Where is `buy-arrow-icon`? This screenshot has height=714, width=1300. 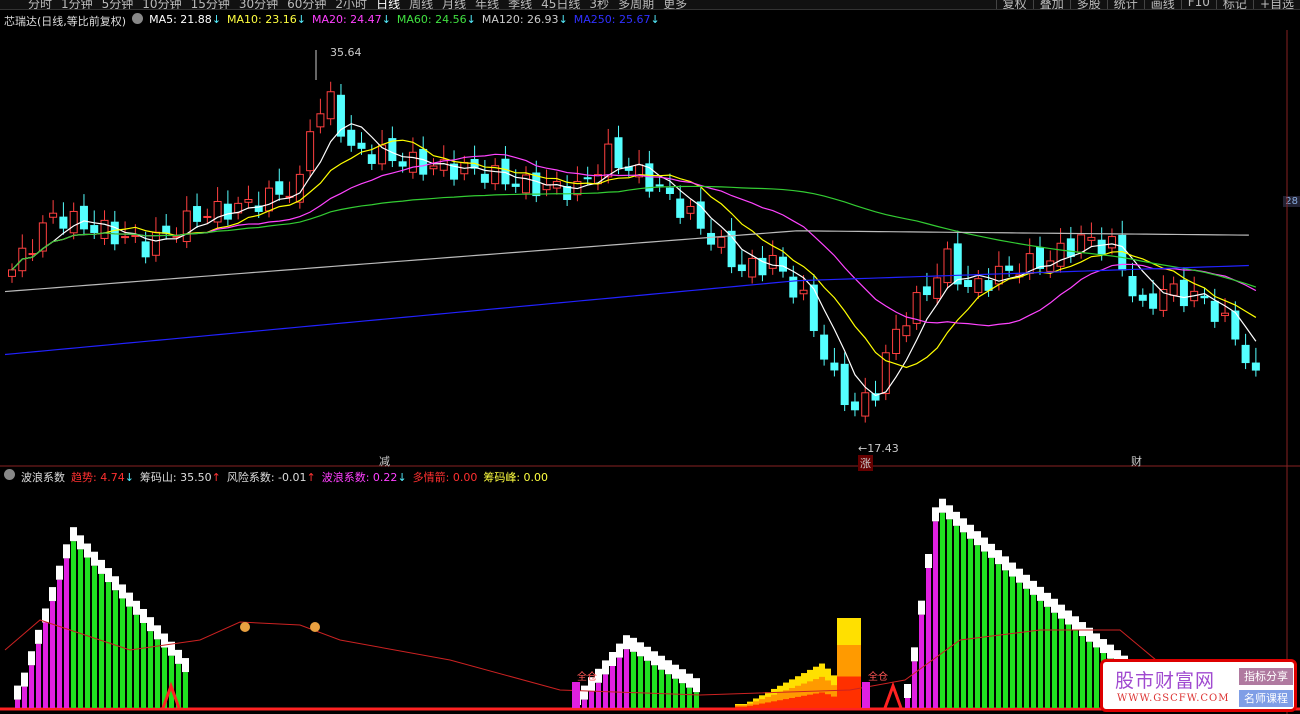
buy-arrow-icon is located at coordinates (893, 695).